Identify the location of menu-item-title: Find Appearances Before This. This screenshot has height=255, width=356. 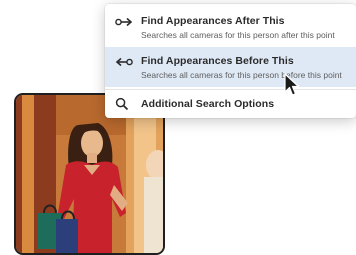
(217, 61).